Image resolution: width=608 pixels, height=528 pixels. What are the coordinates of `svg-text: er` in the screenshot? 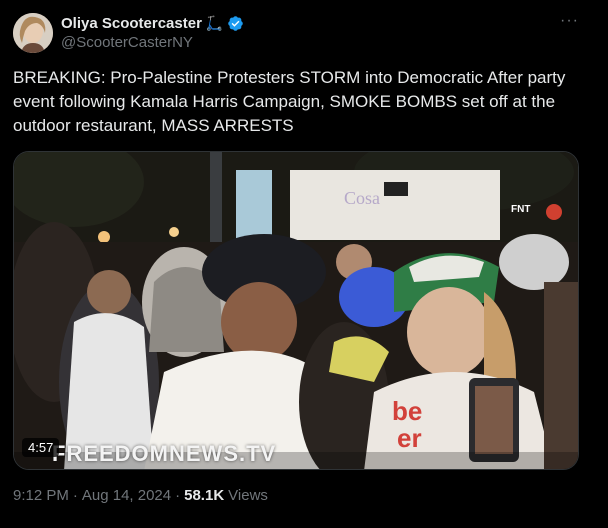 It's located at (409, 438).